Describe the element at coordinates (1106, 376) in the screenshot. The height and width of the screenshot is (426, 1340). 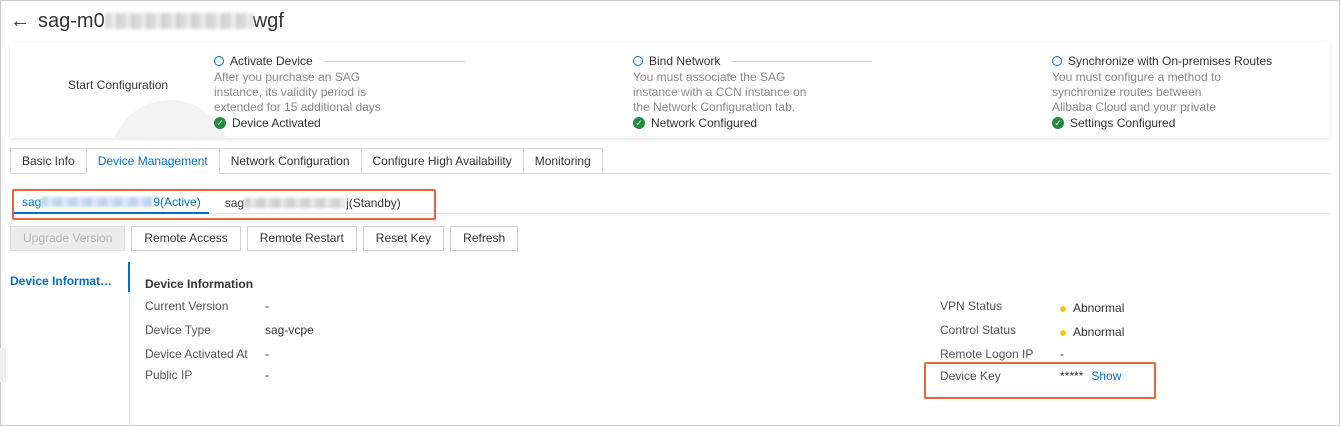
I see `show-key-link: Show` at that location.